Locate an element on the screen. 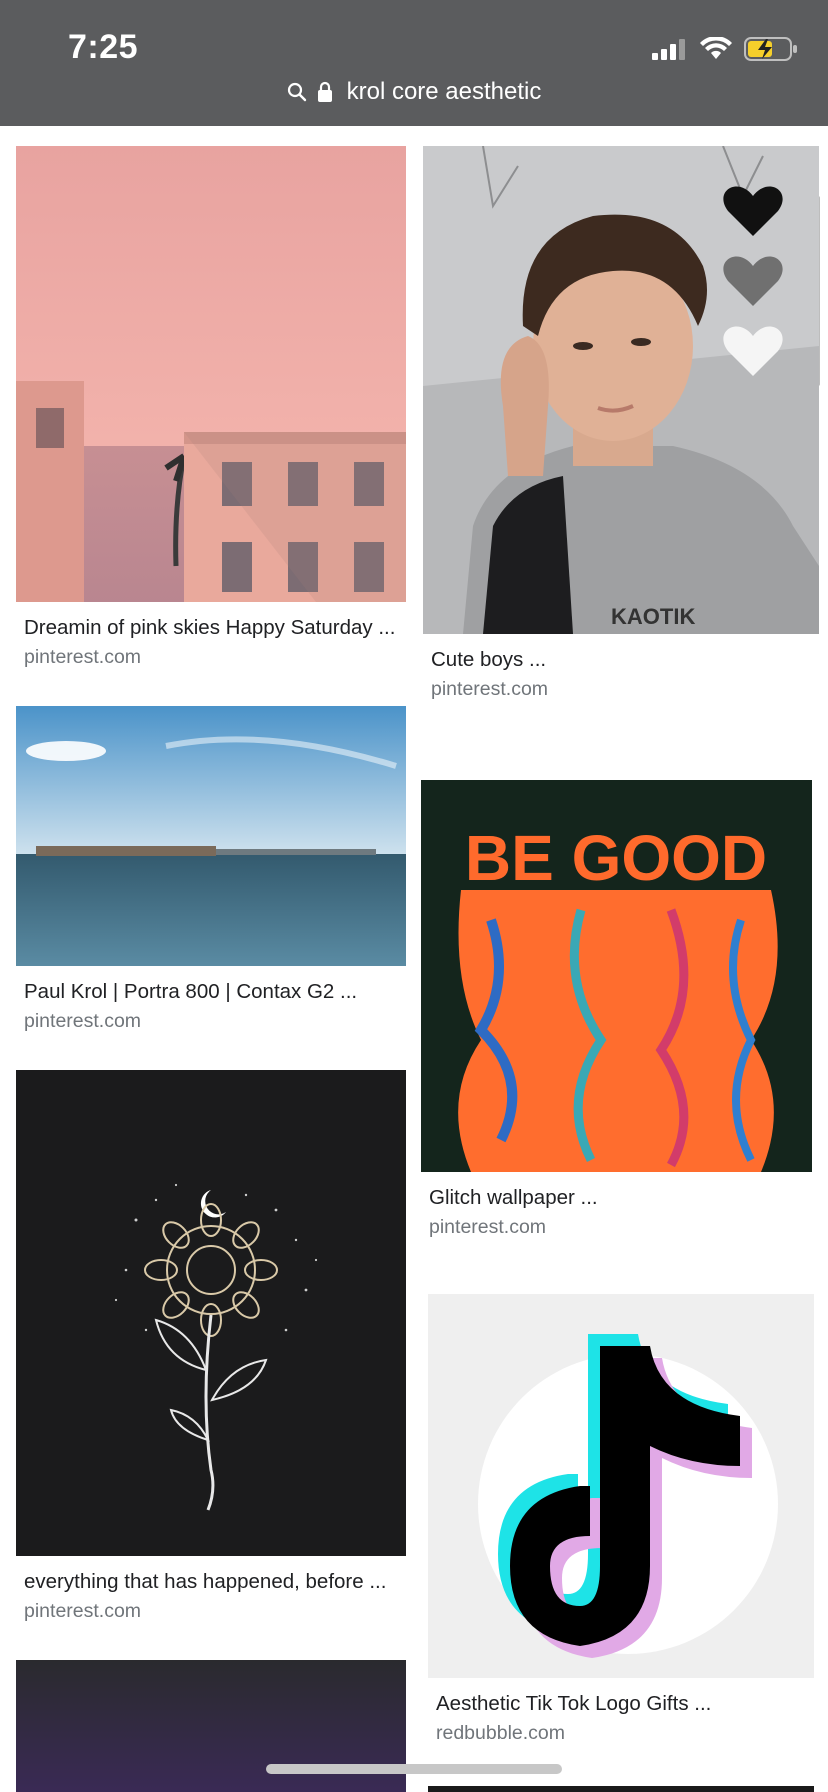 This screenshot has height=1792, width=828. result-image-tiktok-logo is located at coordinates (621, 1486).